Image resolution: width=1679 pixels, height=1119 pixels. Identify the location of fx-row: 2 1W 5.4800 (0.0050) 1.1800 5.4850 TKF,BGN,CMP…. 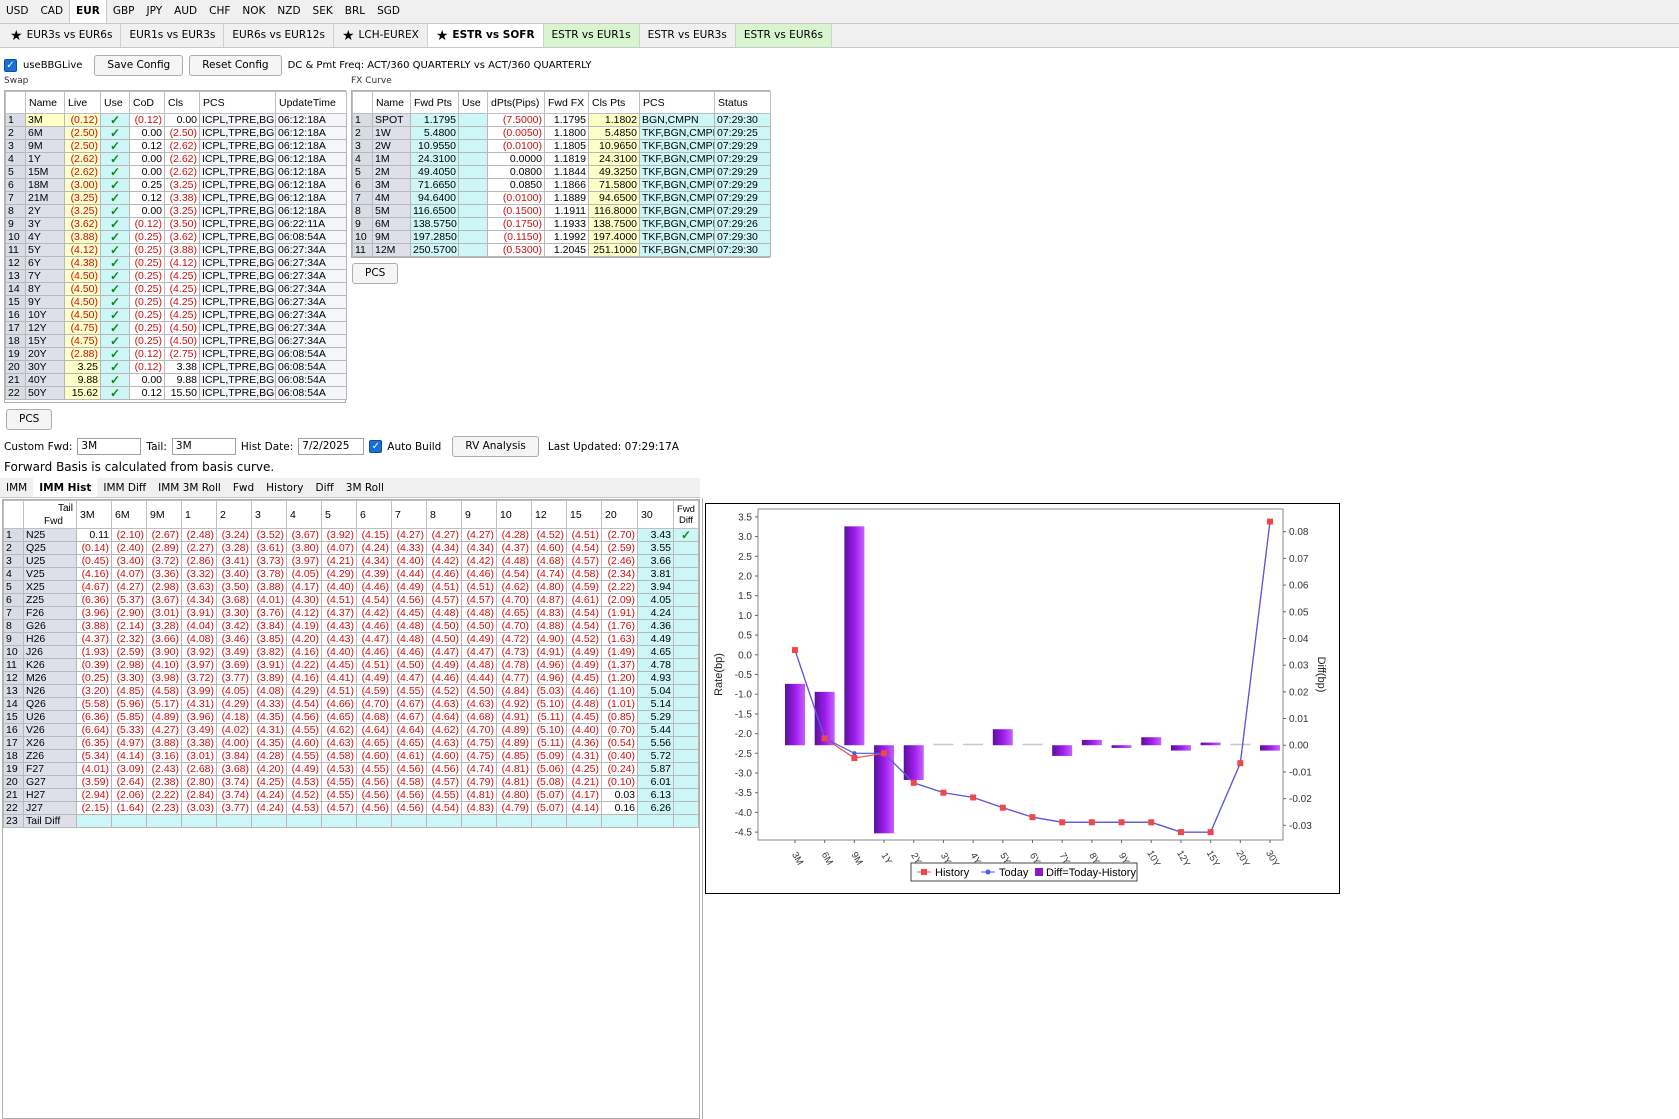
(561, 133).